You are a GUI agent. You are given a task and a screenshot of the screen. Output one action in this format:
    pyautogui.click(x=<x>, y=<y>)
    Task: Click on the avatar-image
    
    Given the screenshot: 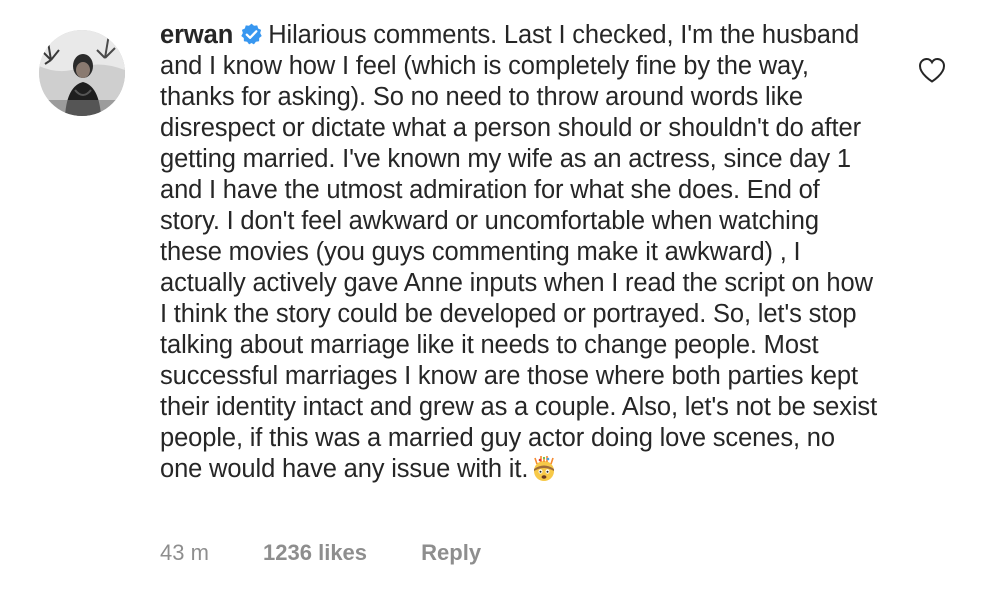 What is the action you would take?
    pyautogui.click(x=82, y=73)
    